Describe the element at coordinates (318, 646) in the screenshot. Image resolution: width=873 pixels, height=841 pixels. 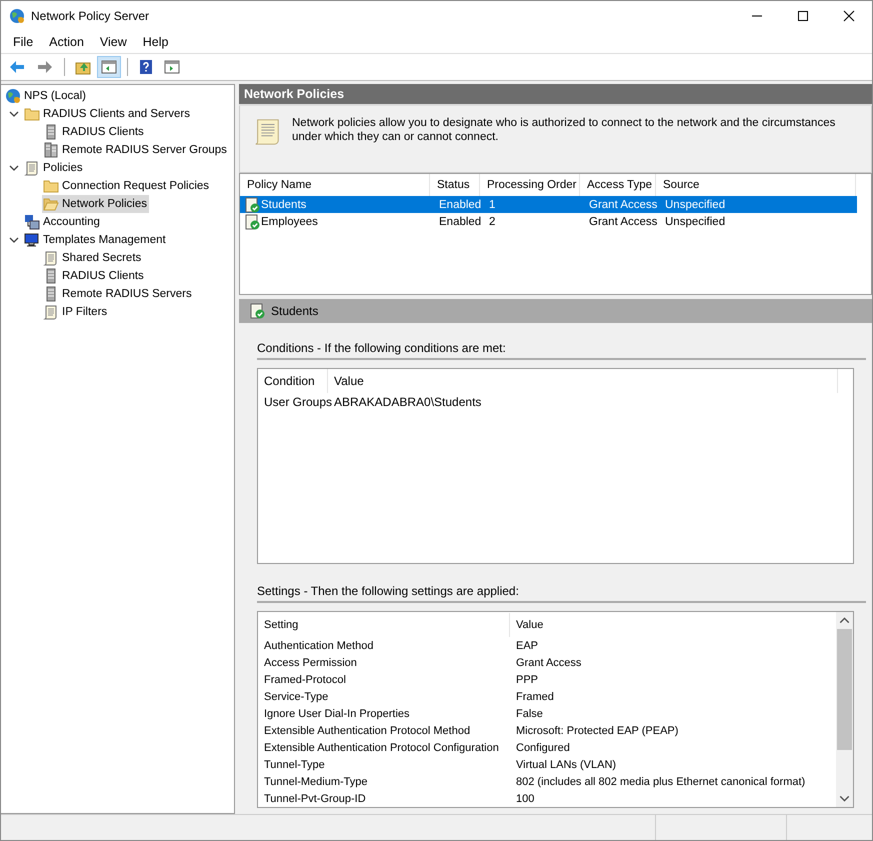
I see `table-cell-text: Authentication Method` at that location.